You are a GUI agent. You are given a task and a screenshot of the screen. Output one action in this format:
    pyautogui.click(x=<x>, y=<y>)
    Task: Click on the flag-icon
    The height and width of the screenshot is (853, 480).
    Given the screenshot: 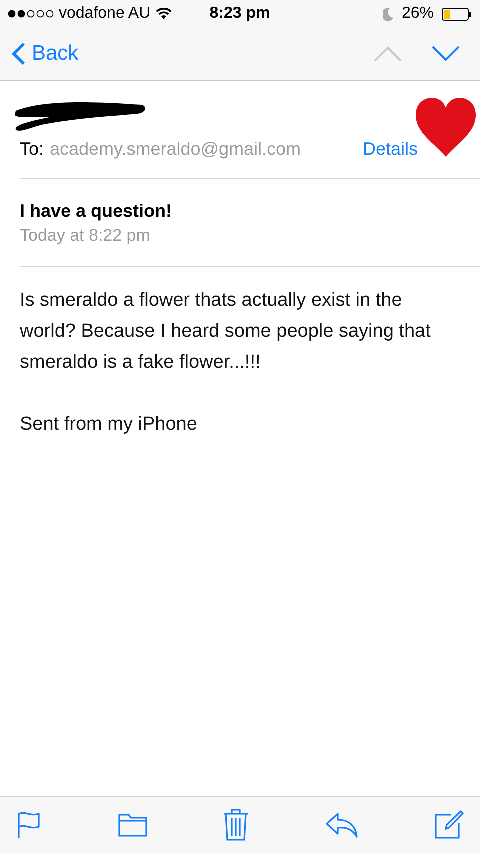 What is the action you would take?
    pyautogui.click(x=29, y=825)
    